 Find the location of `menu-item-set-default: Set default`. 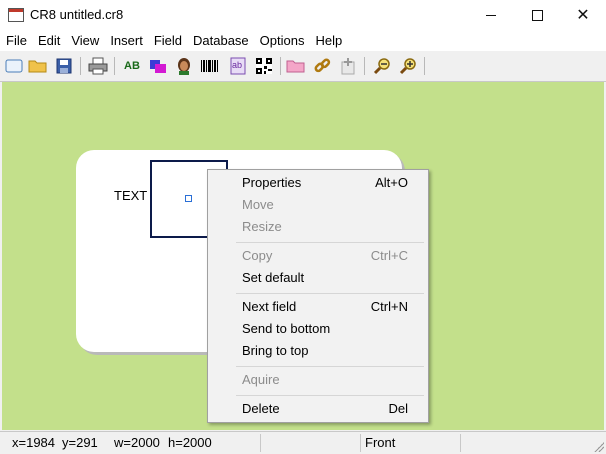

menu-item-set-default: Set default is located at coordinates (318, 278).